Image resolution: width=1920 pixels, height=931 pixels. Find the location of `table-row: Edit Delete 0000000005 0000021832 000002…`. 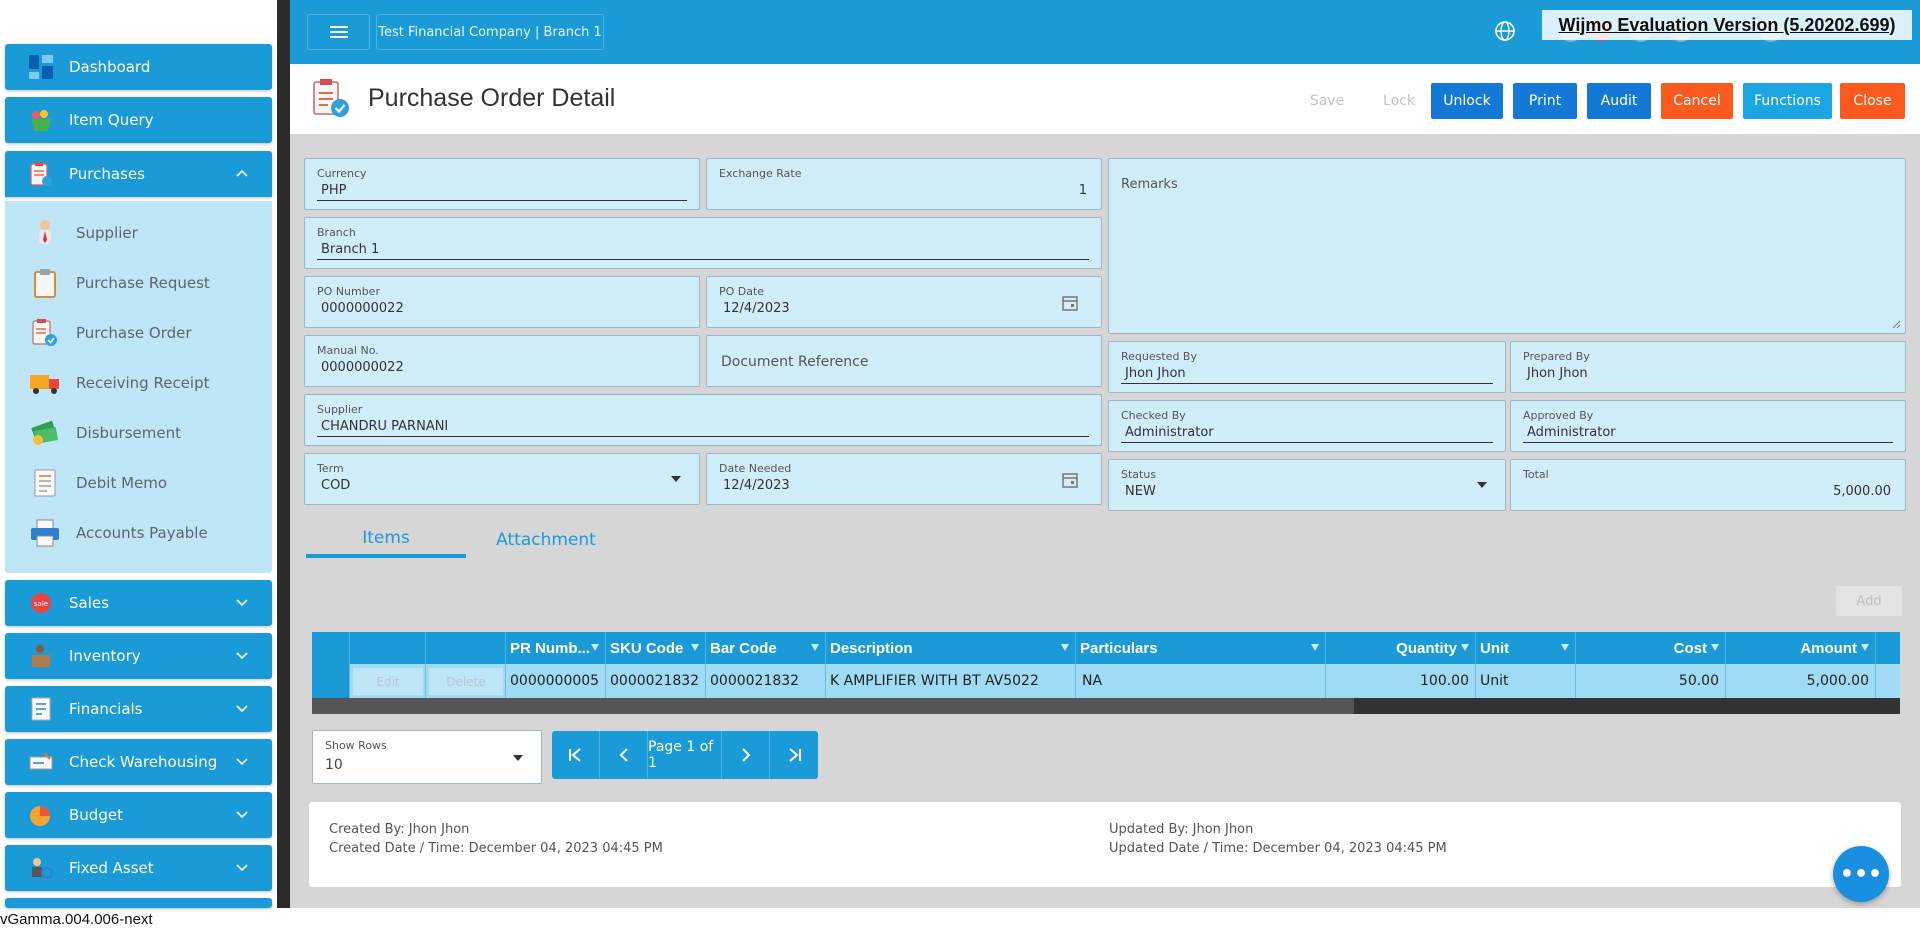

table-row: Edit Delete 0000000005 0000021832 000002… is located at coordinates (1106, 681).